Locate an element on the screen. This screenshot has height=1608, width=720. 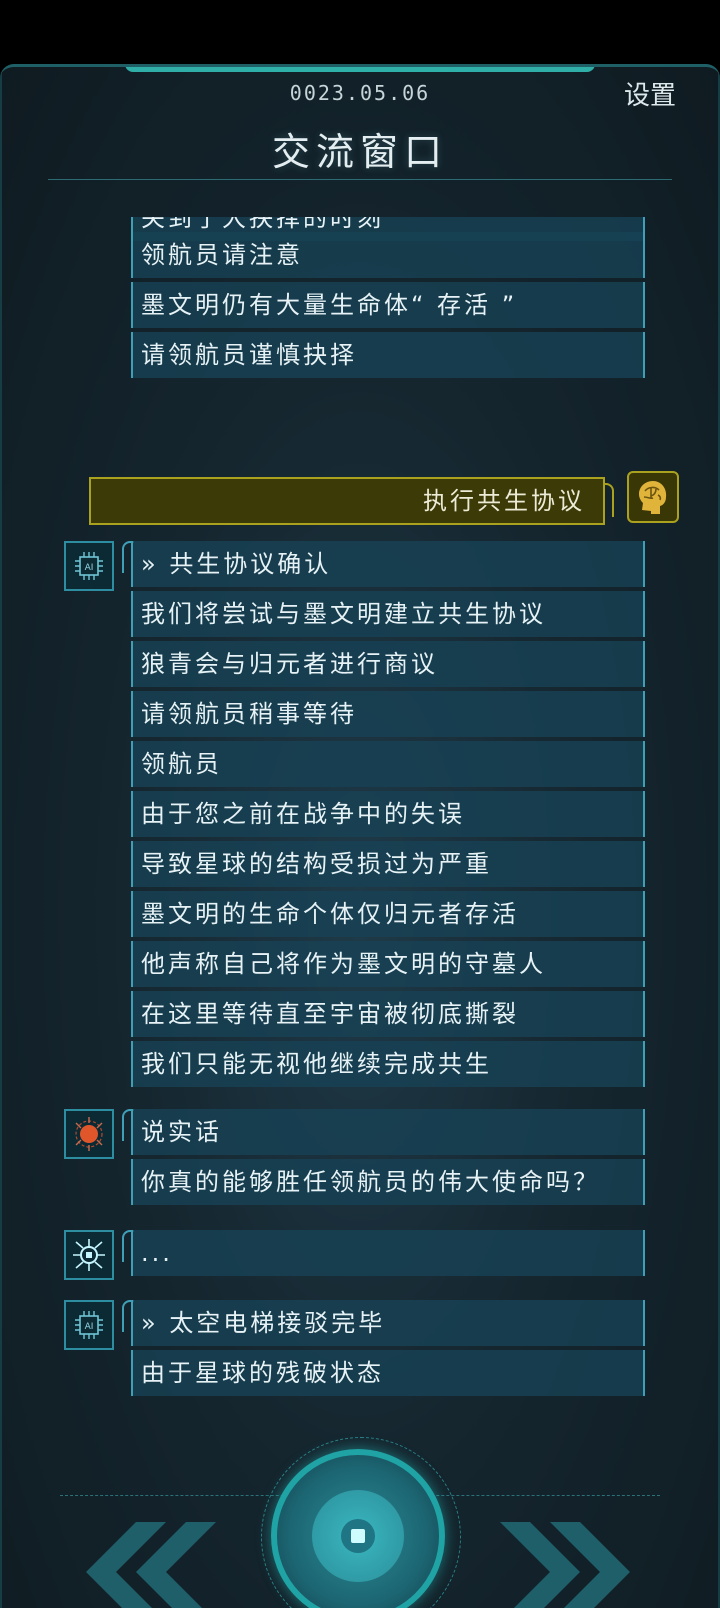
red-brain-icon is located at coordinates (89, 1134).